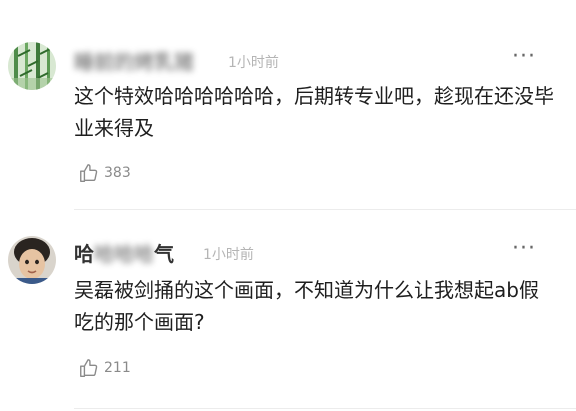 This screenshot has height=411, width=576. What do you see at coordinates (117, 173) in the screenshot?
I see `like-count: 383` at bounding box center [117, 173].